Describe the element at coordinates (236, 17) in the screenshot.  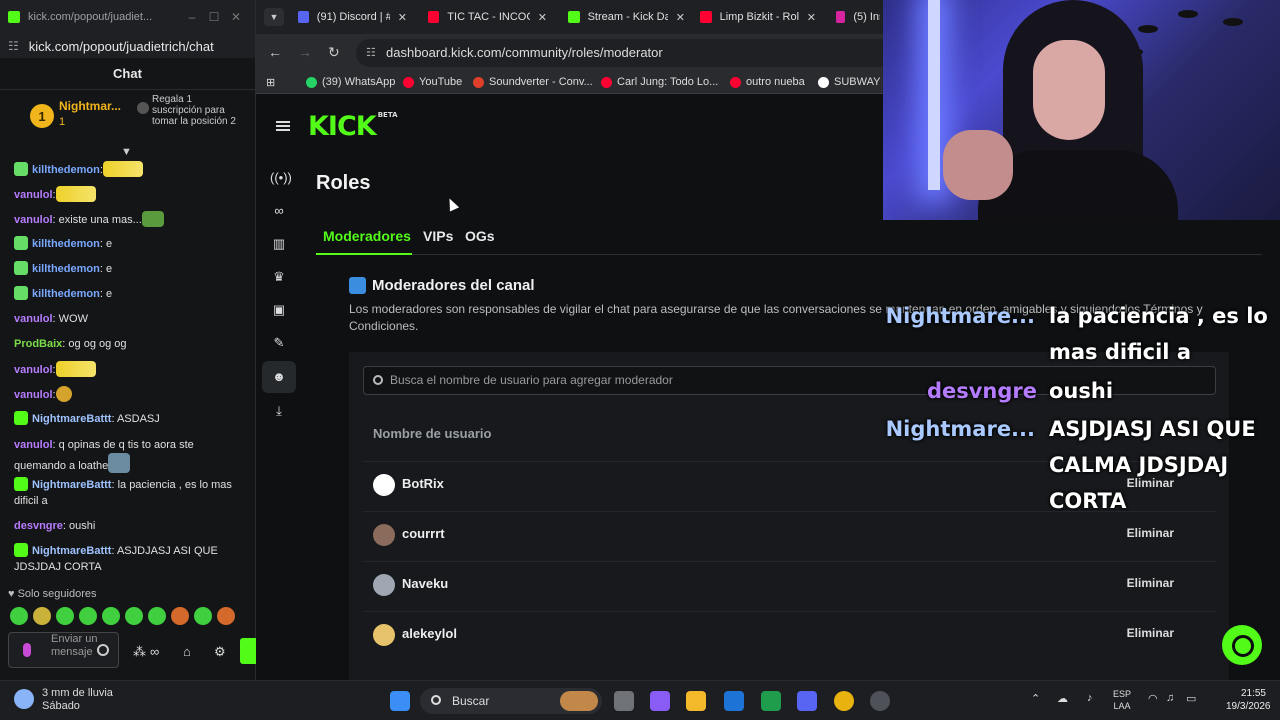
I see `close-icon: ✕` at that location.